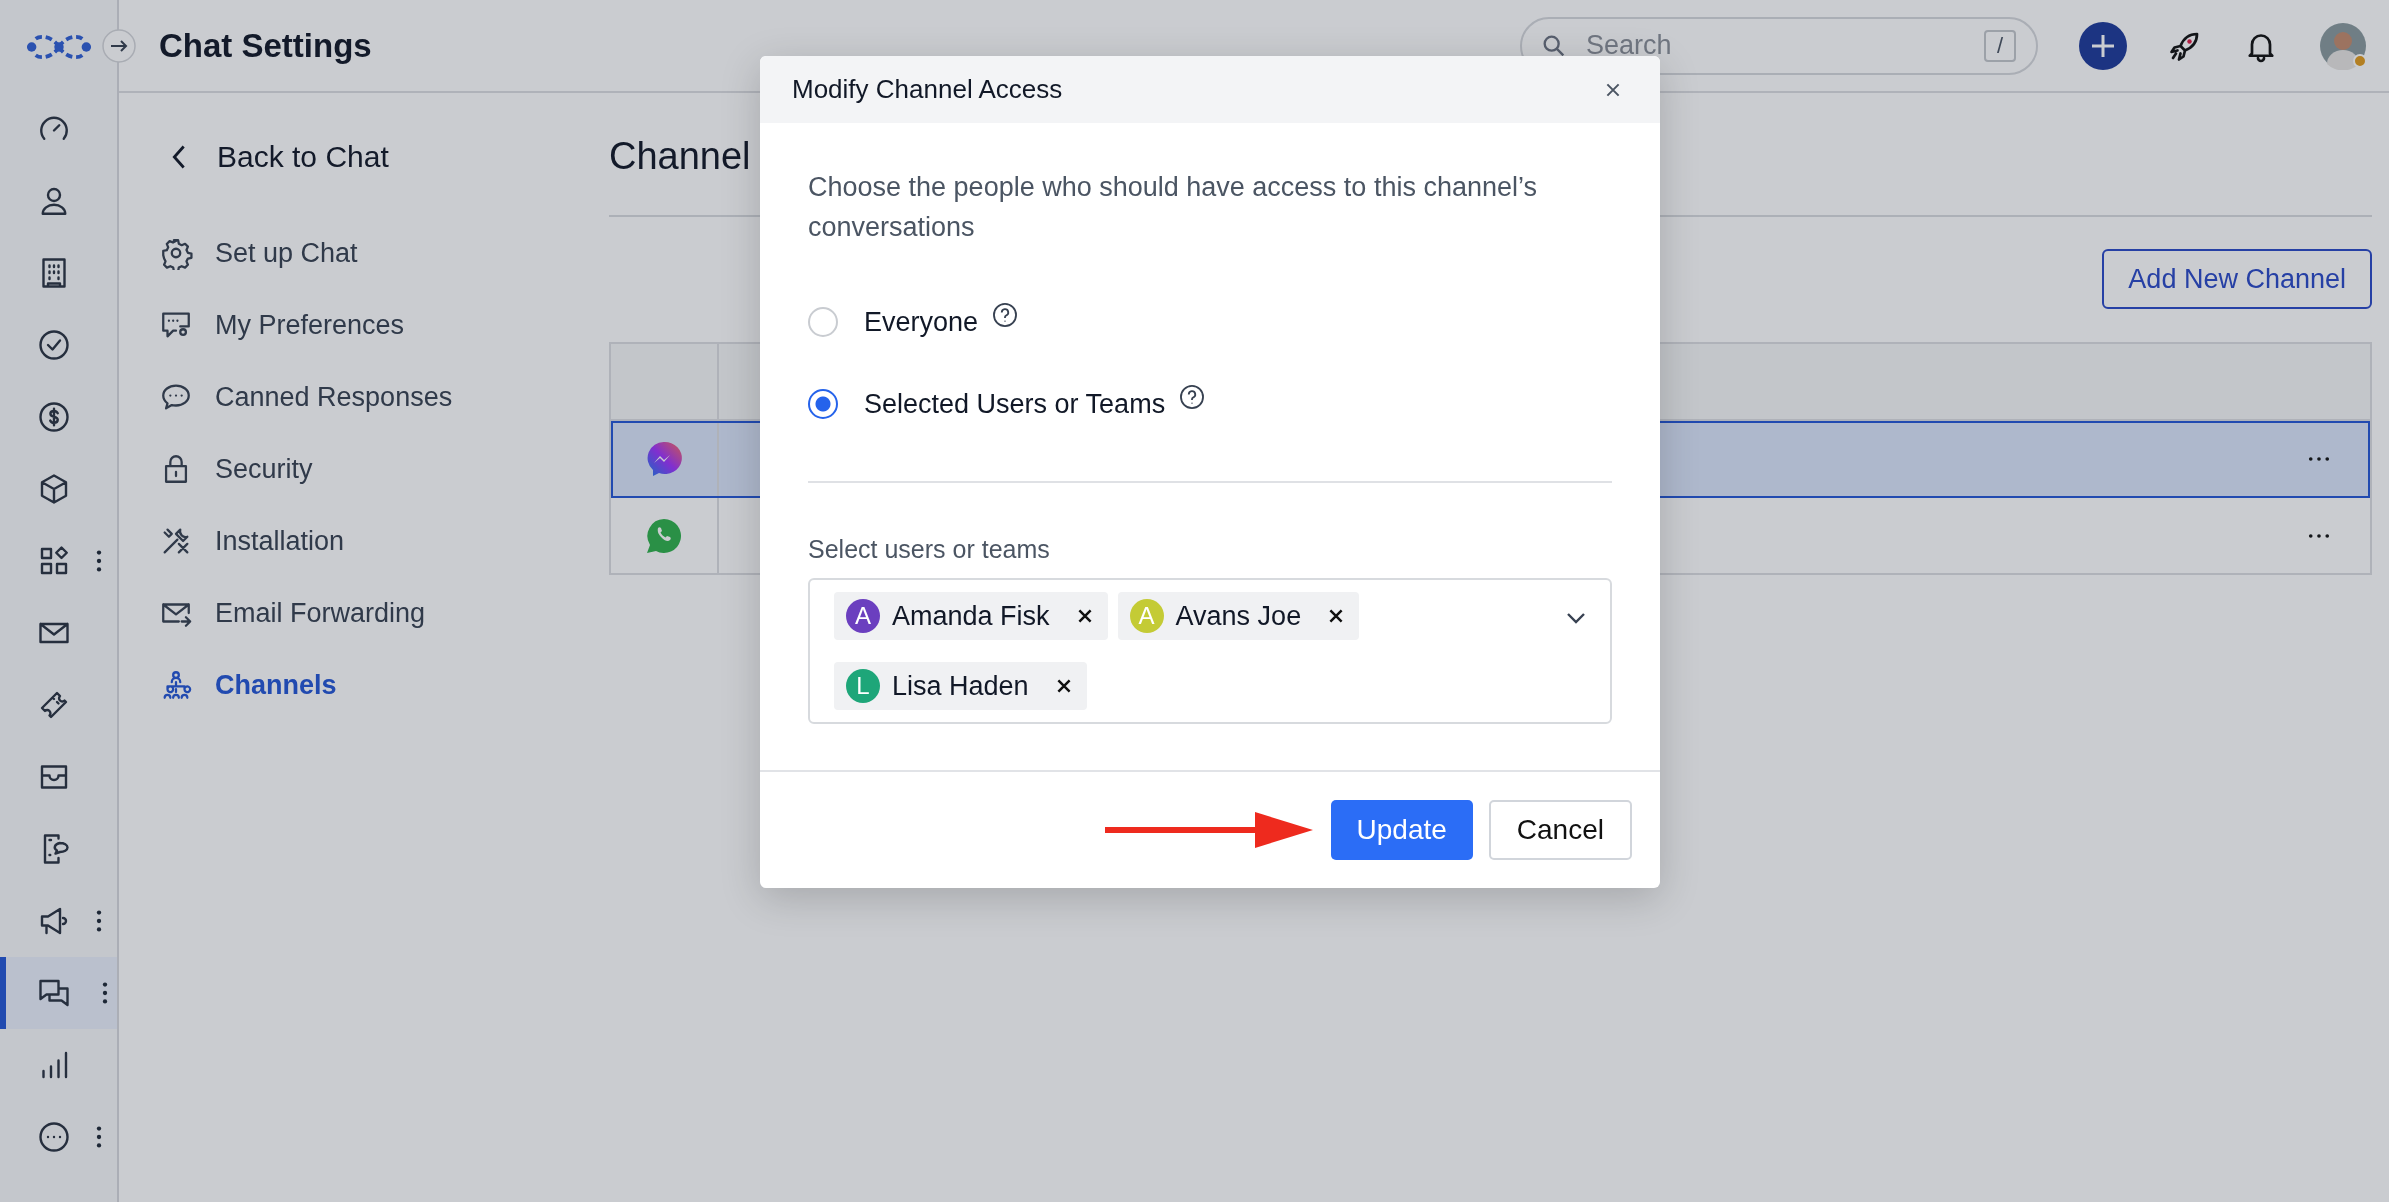  What do you see at coordinates (971, 616) in the screenshot?
I see `chip-label: Amanda Fisk` at bounding box center [971, 616].